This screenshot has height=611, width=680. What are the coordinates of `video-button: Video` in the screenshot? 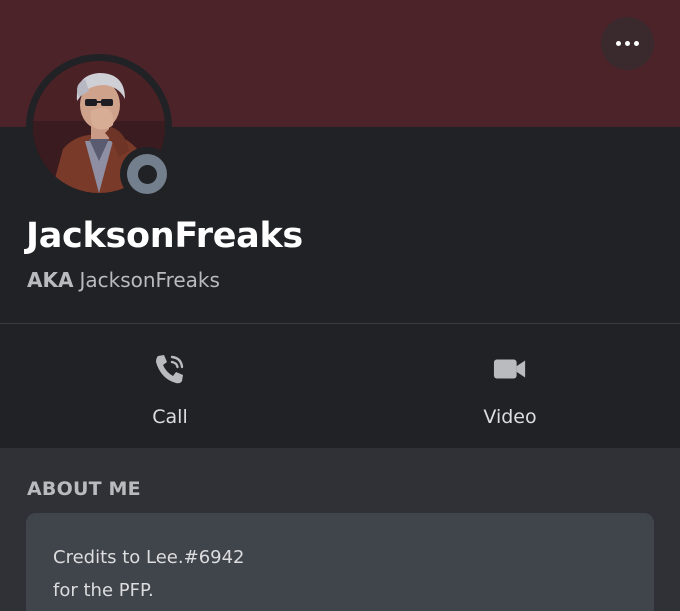 It's located at (510, 386).